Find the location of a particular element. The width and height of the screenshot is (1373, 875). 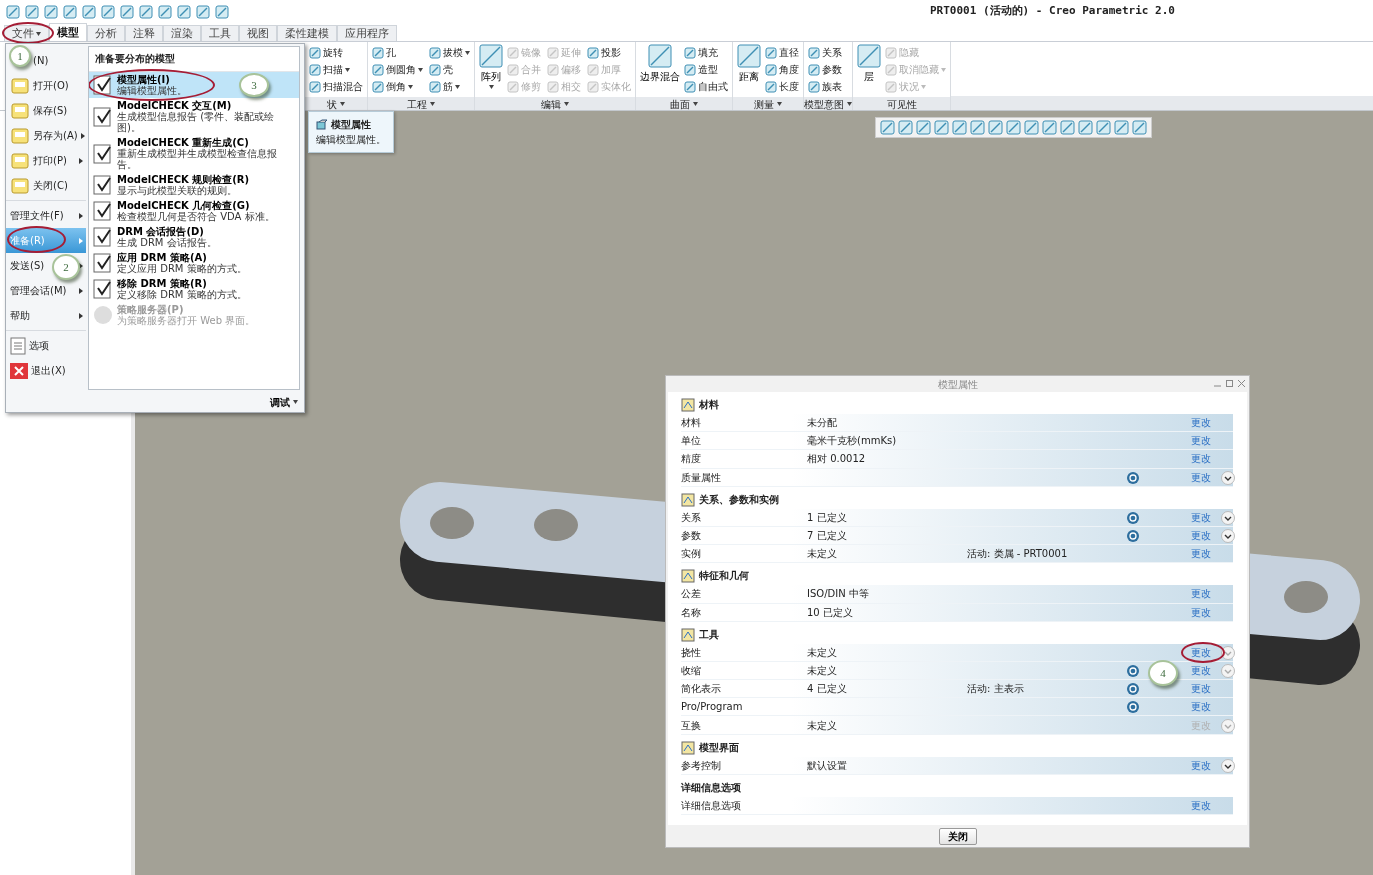

ribbon-button: 孔 is located at coordinates (397, 52).